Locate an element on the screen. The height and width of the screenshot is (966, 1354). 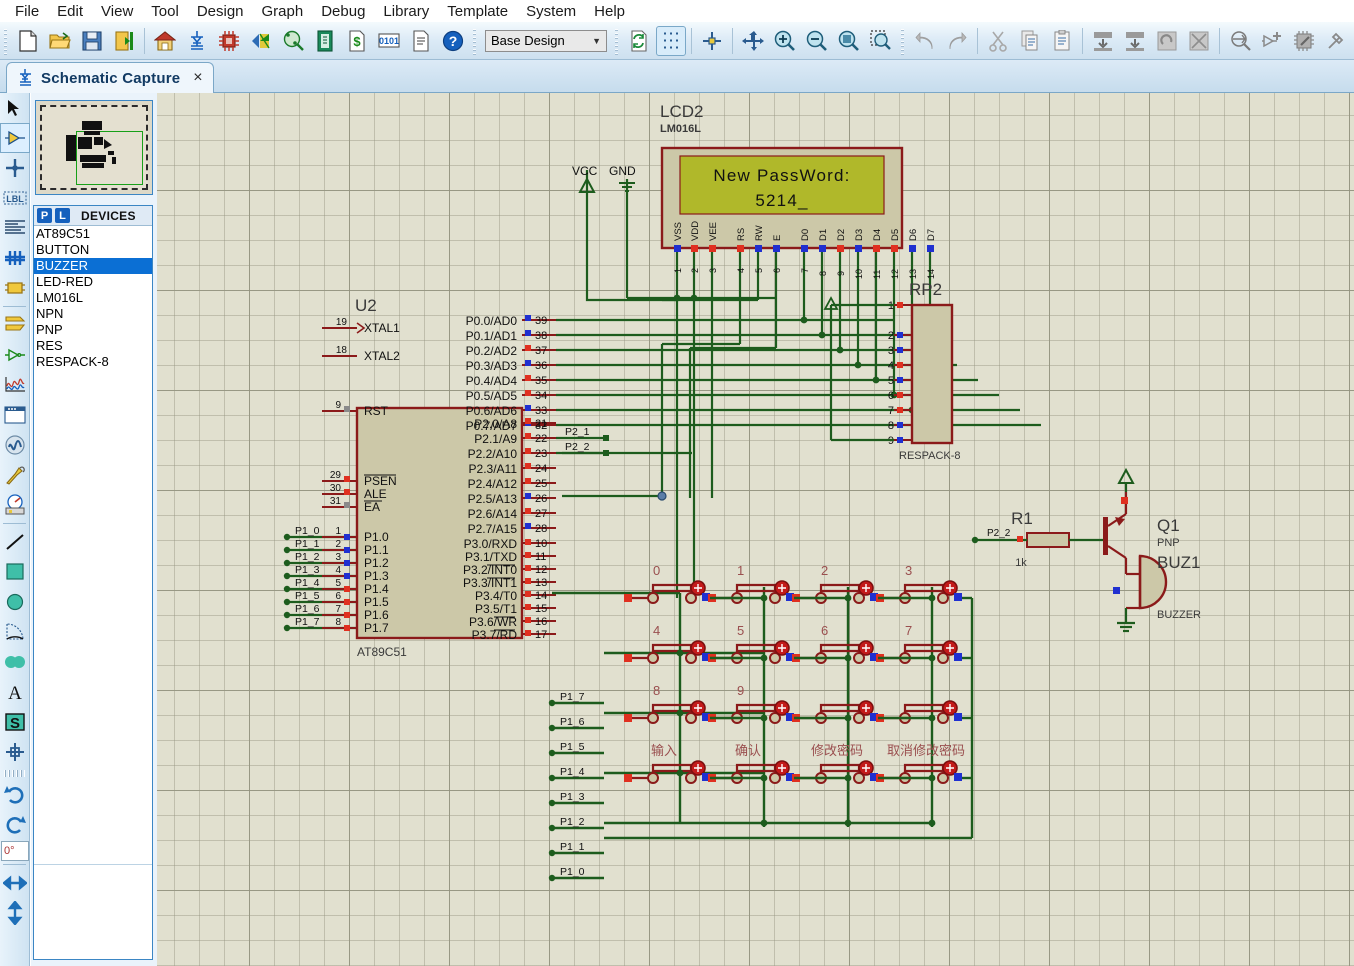
keypad-matrix: P1_7 P1_6 P1_5 P1_4 P1_3 P1_2 P1_1 P1_0 is located at coordinates (761, 722).